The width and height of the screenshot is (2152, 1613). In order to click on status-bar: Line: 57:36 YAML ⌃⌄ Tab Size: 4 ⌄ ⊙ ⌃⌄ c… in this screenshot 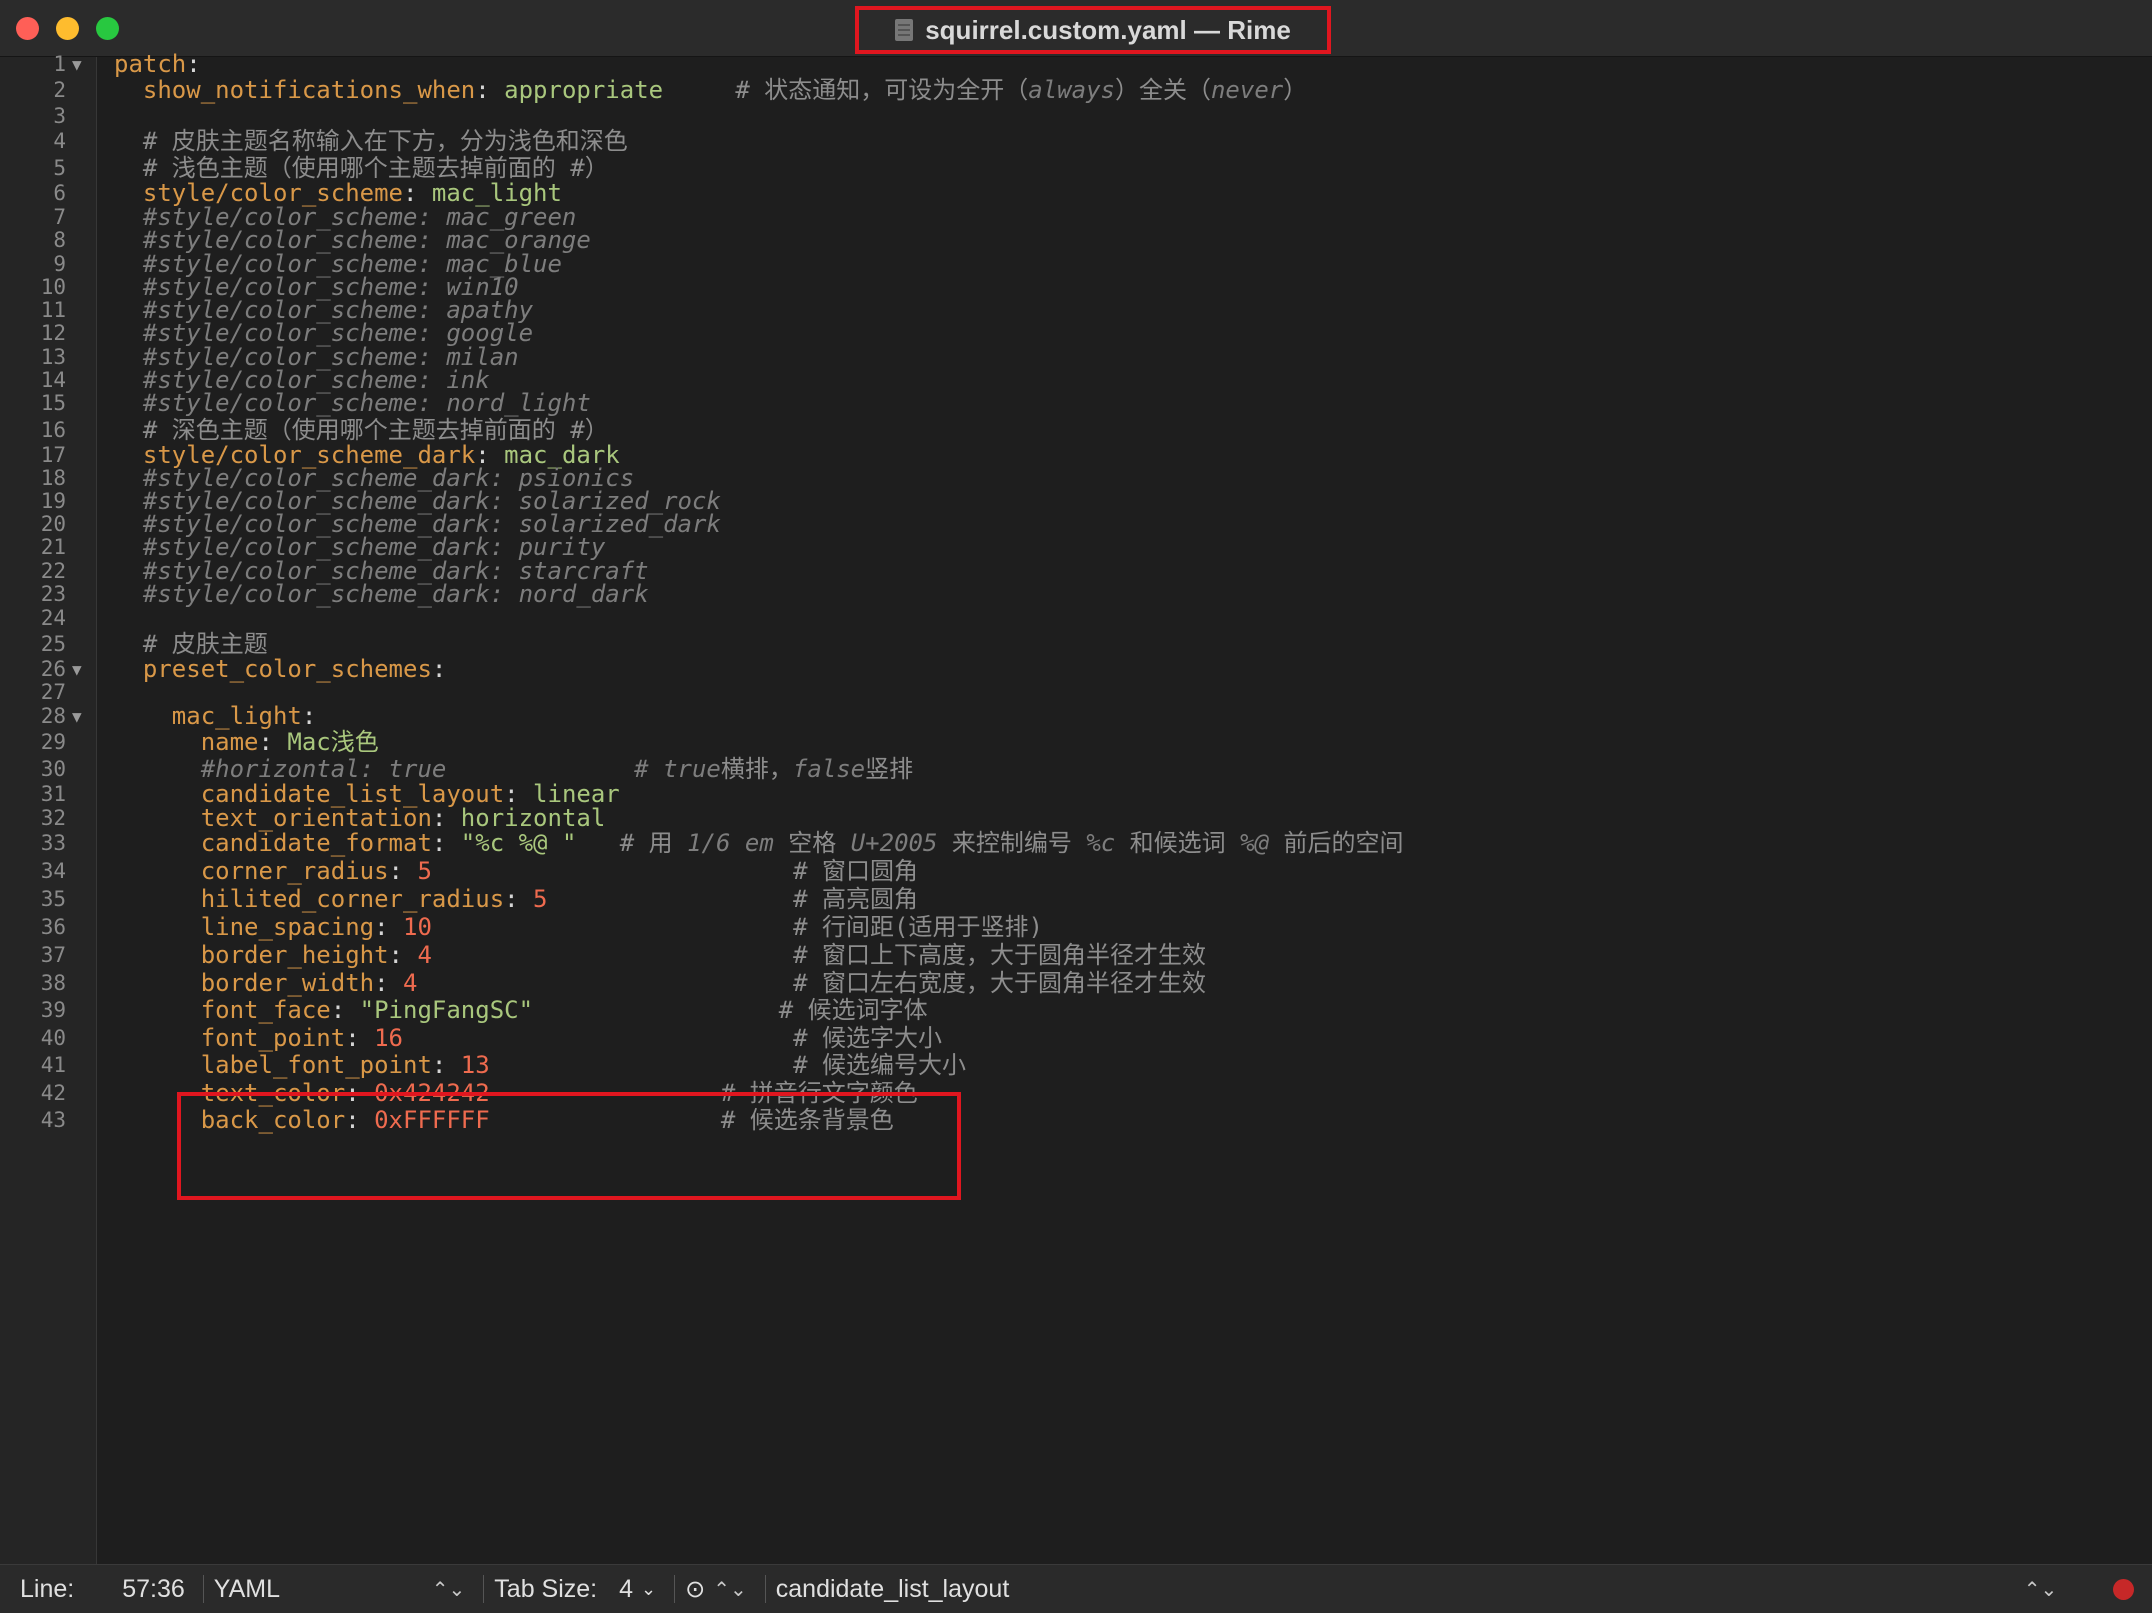, I will do `click(1076, 1588)`.